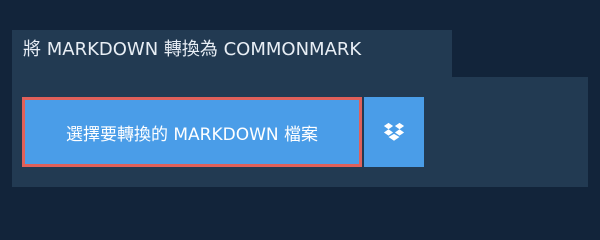 This screenshot has height=240, width=600. I want to click on page-title-tab: 將 MARKDOWN 轉換為 COMMONMARK, so click(232, 53).